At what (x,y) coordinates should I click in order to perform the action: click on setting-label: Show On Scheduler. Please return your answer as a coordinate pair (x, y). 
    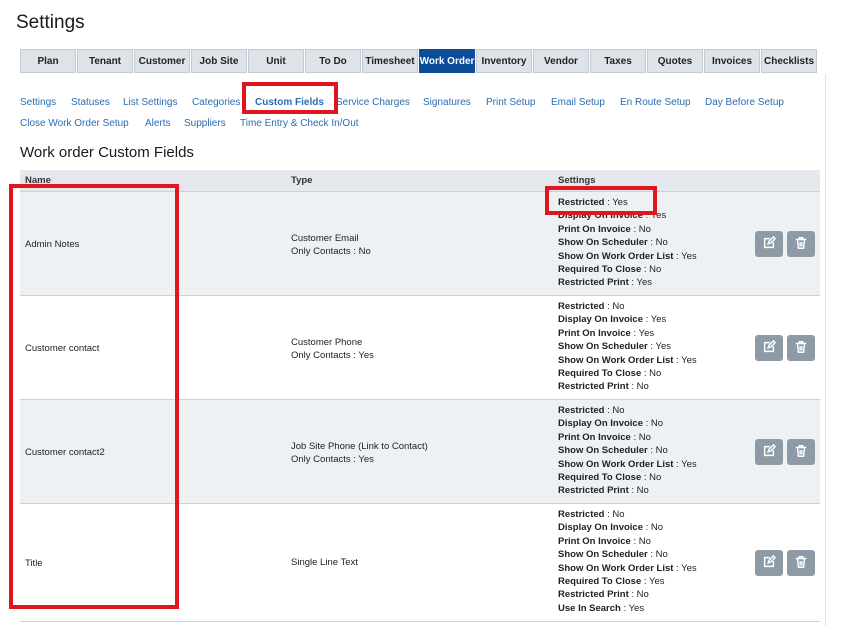
    Looking at the image, I should click on (603, 243).